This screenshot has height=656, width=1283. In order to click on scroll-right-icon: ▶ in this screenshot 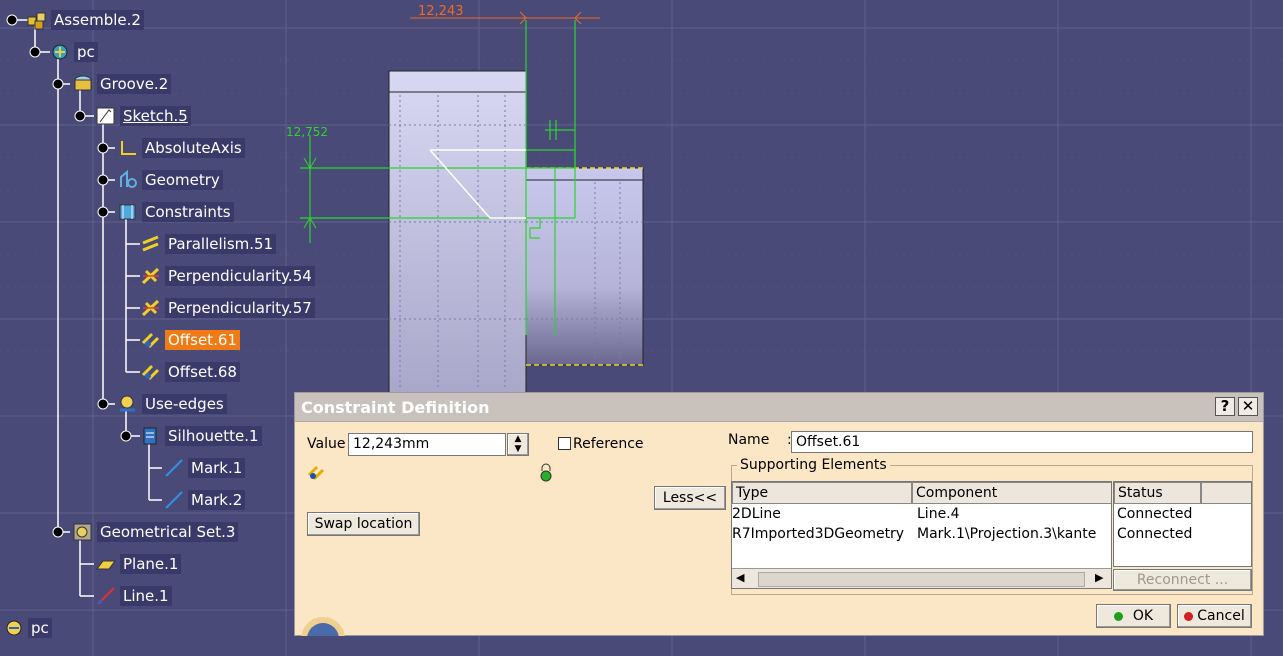, I will do `click(1099, 577)`.